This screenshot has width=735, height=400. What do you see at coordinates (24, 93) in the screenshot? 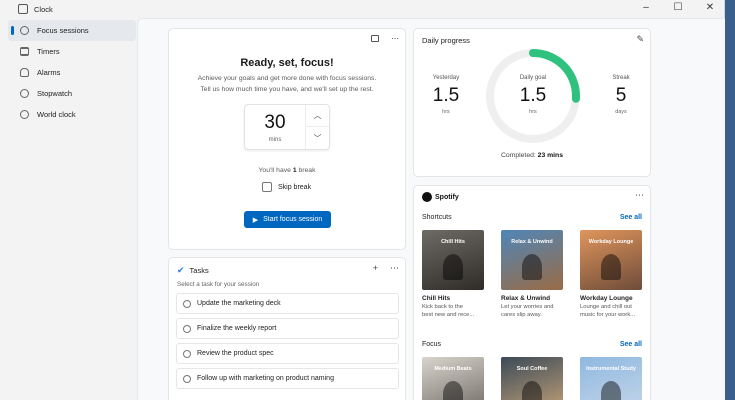
I see `stopwatch-icon` at bounding box center [24, 93].